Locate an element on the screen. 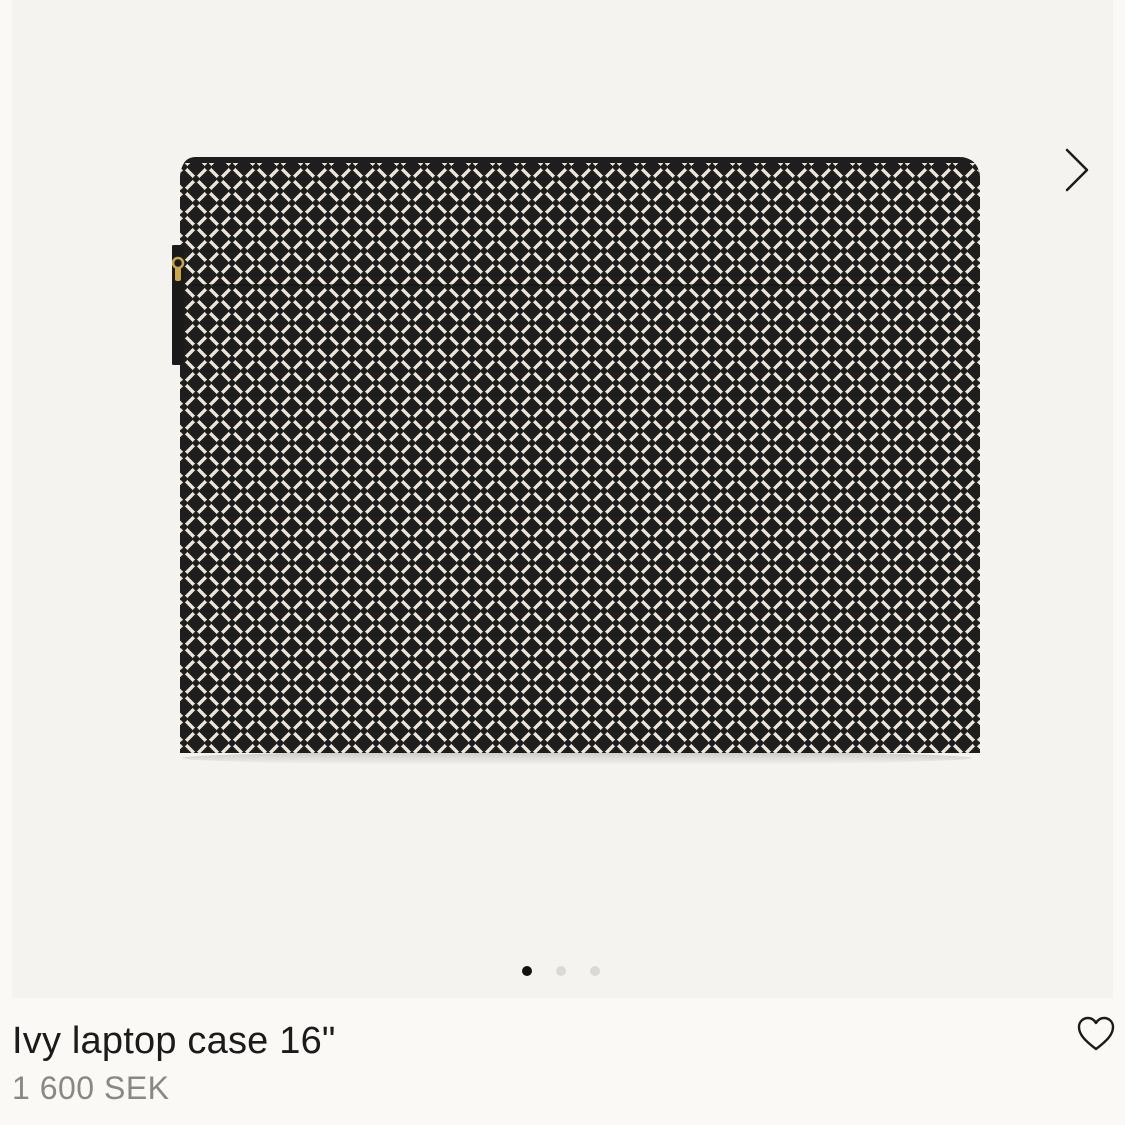 This screenshot has height=1125, width=1125. gallery-pagination-dots is located at coordinates (561, 971).